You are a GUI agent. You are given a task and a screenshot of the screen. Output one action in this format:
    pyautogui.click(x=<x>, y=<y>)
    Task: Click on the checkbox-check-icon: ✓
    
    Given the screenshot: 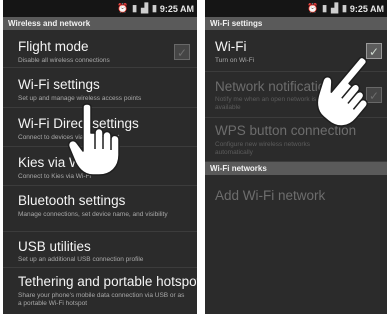 What is the action you would take?
    pyautogui.click(x=182, y=53)
    